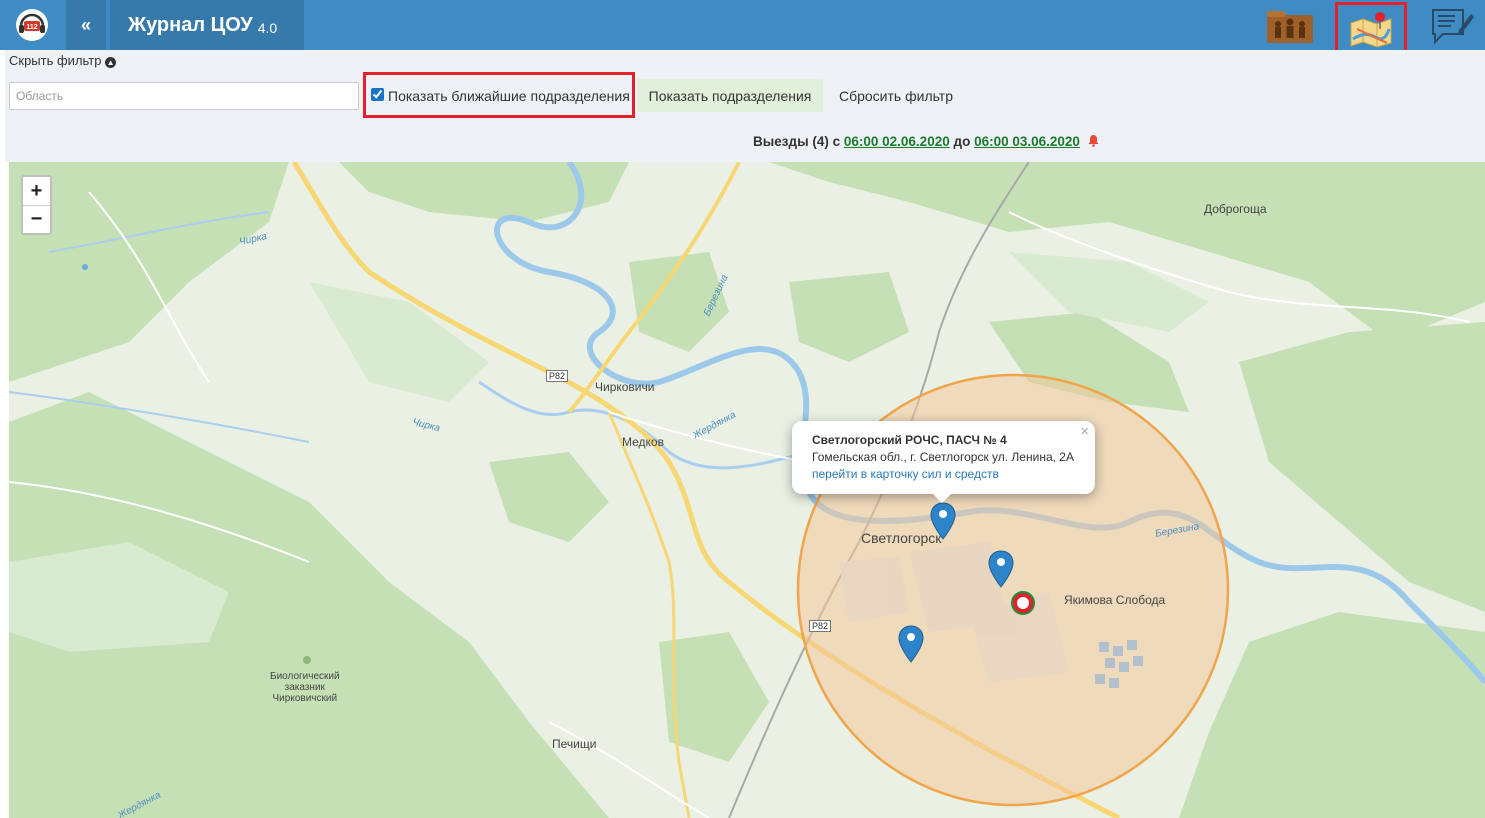  Describe the element at coordinates (1115, 600) in the screenshot. I see `place-label: Якимова Слобода` at that location.